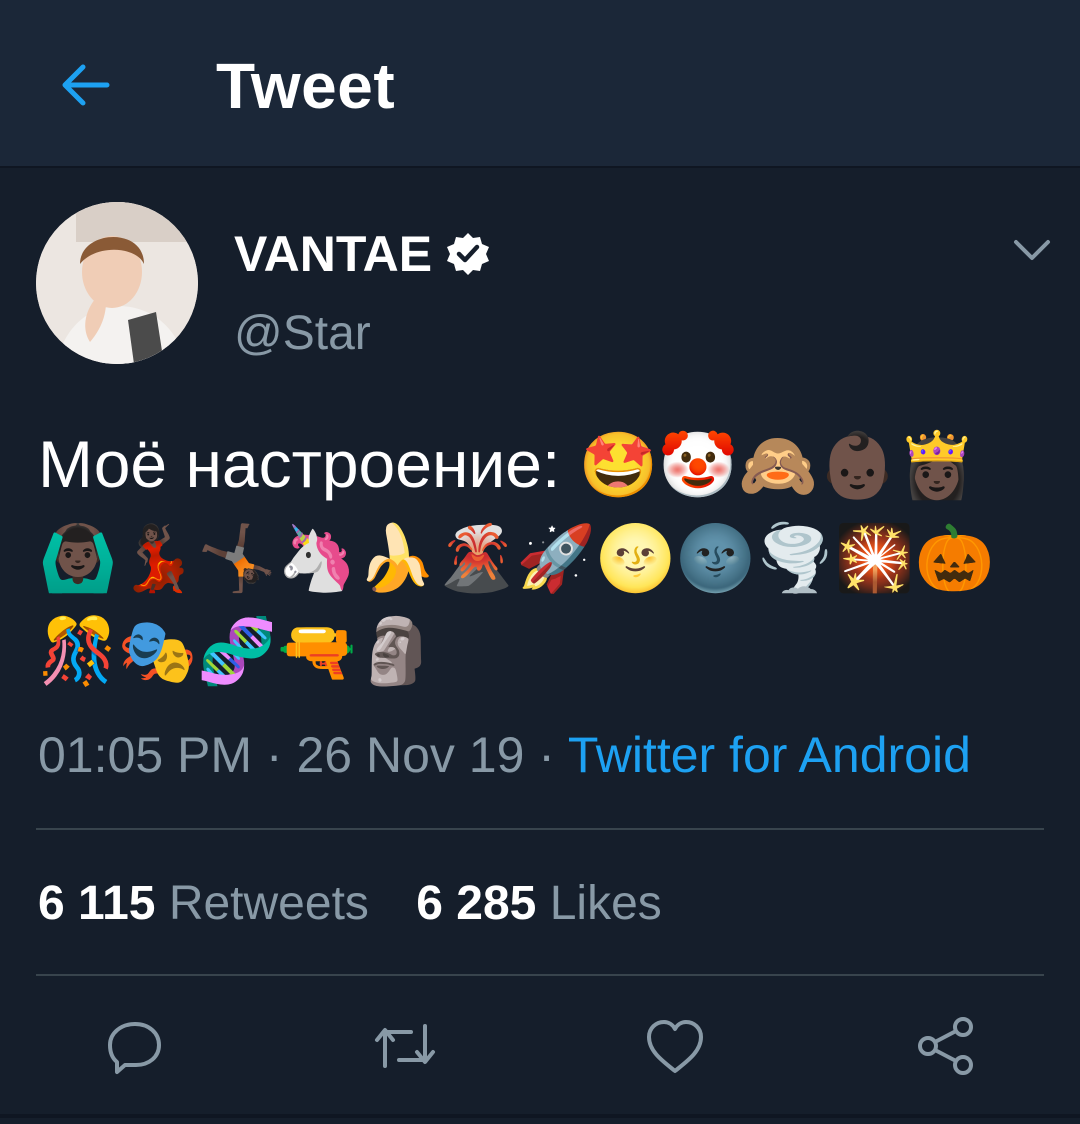  I want to click on reply-button, so click(135, 1046).